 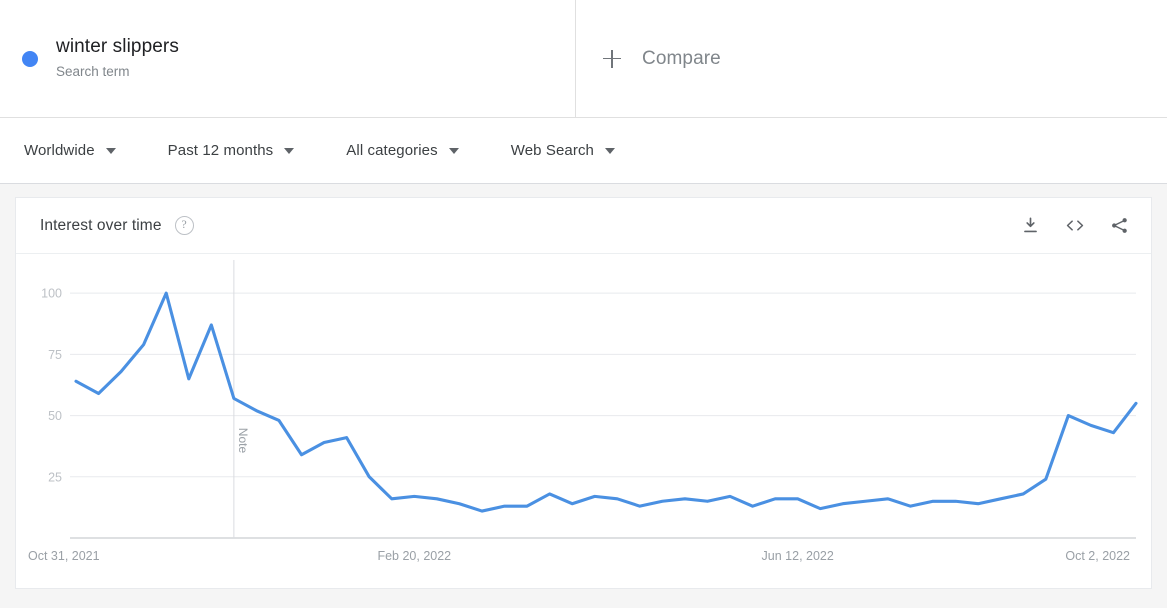 What do you see at coordinates (55, 477) in the screenshot?
I see `svg-text: 25` at bounding box center [55, 477].